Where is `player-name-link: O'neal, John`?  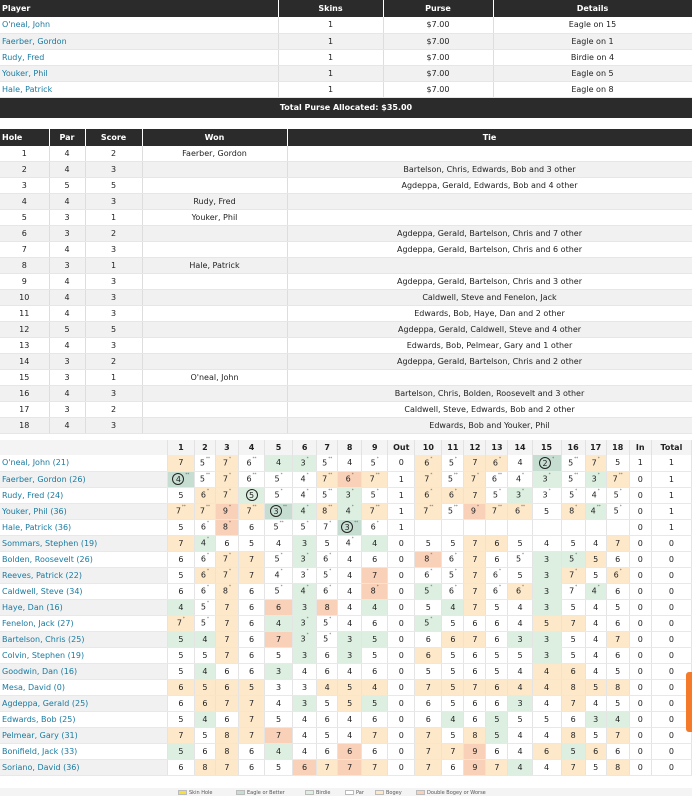
player-name-link: O'neal, John is located at coordinates (139, 25).